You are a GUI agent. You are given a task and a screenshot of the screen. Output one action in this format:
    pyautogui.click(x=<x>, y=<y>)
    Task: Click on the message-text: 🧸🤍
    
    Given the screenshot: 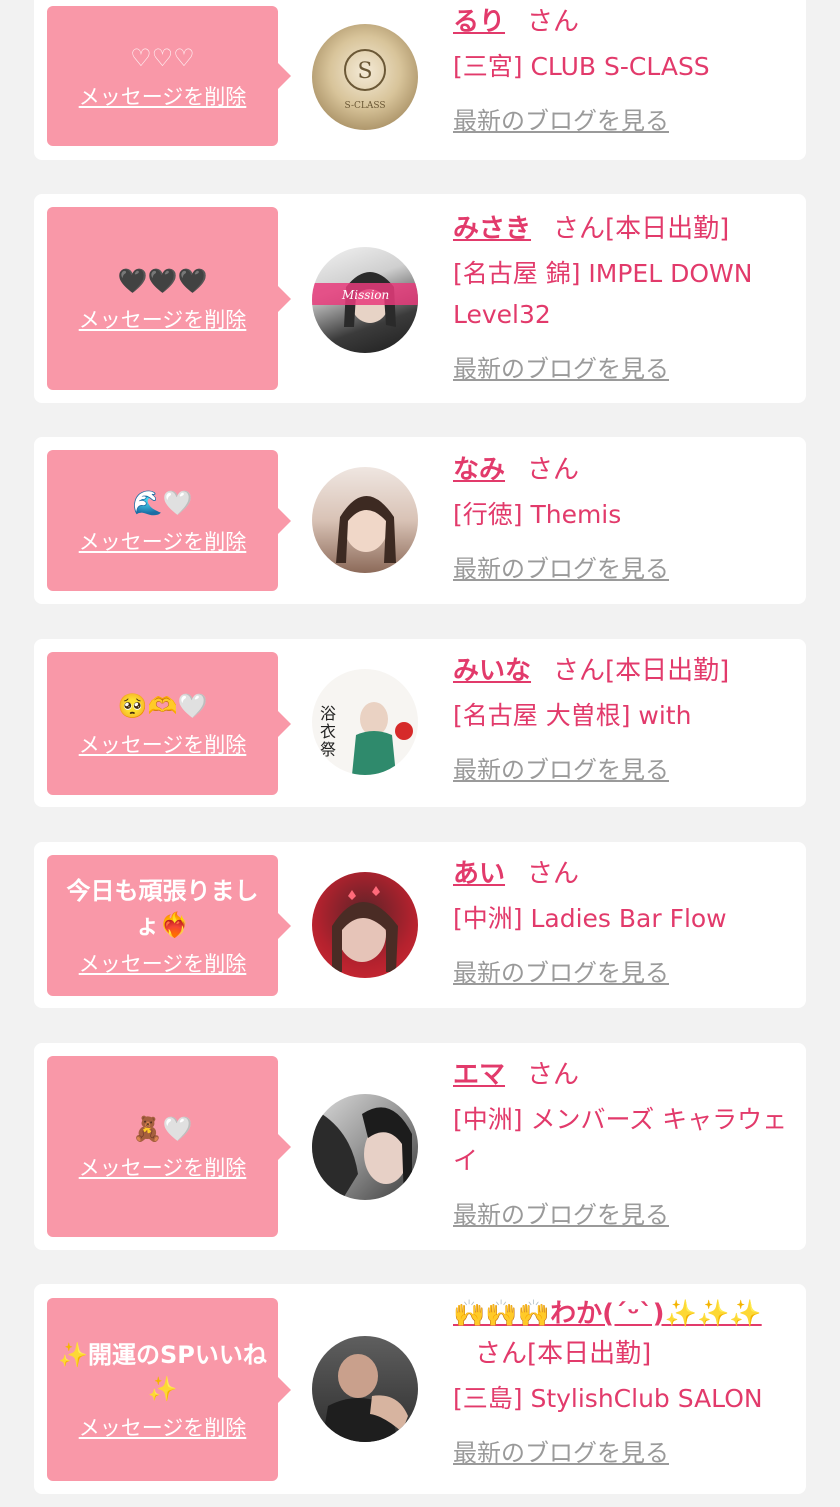 What is the action you would take?
    pyautogui.click(x=162, y=1128)
    